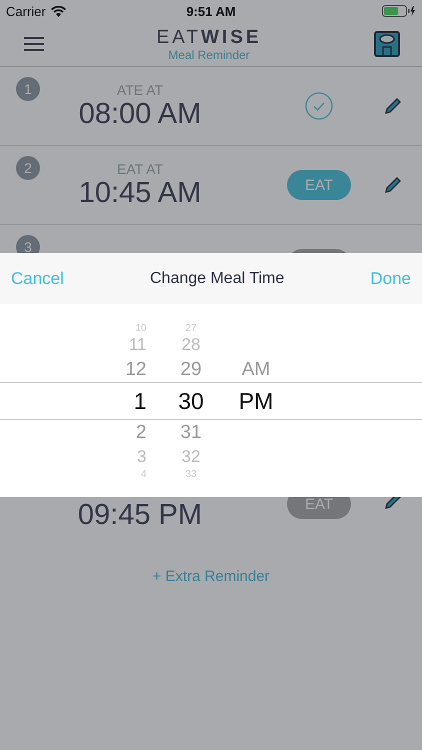 The image size is (422, 750). Describe the element at coordinates (140, 515) in the screenshot. I see `meal-time: 09:45 PM` at that location.